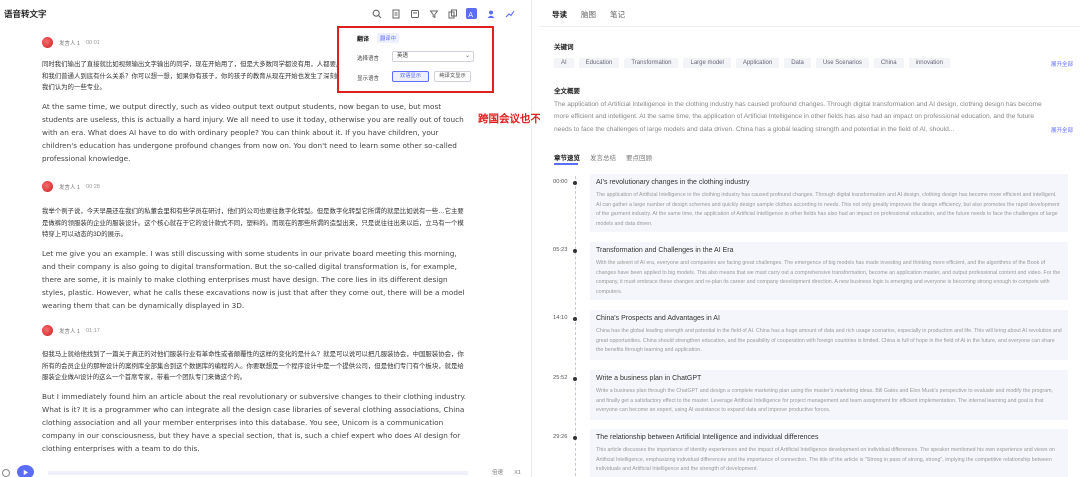  What do you see at coordinates (929, 63) in the screenshot?
I see `keyword-tag: innovation` at bounding box center [929, 63].